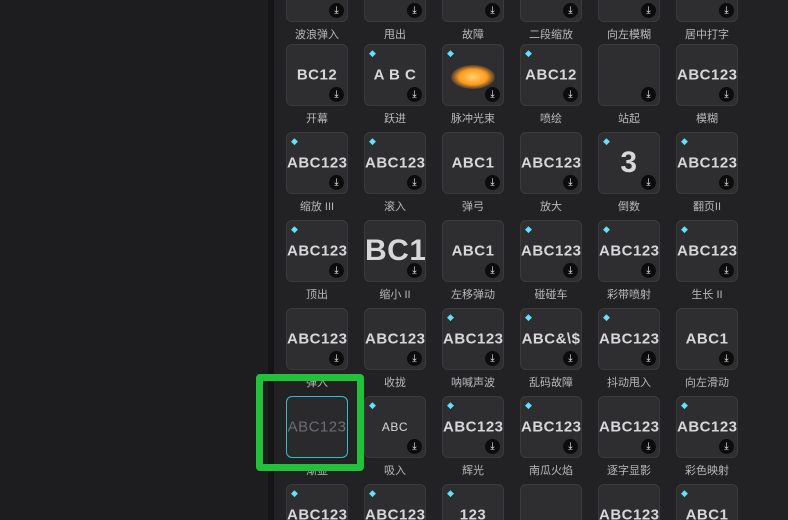 This screenshot has height=520, width=788. I want to click on effect-label: 彩带喷射, so click(629, 295).